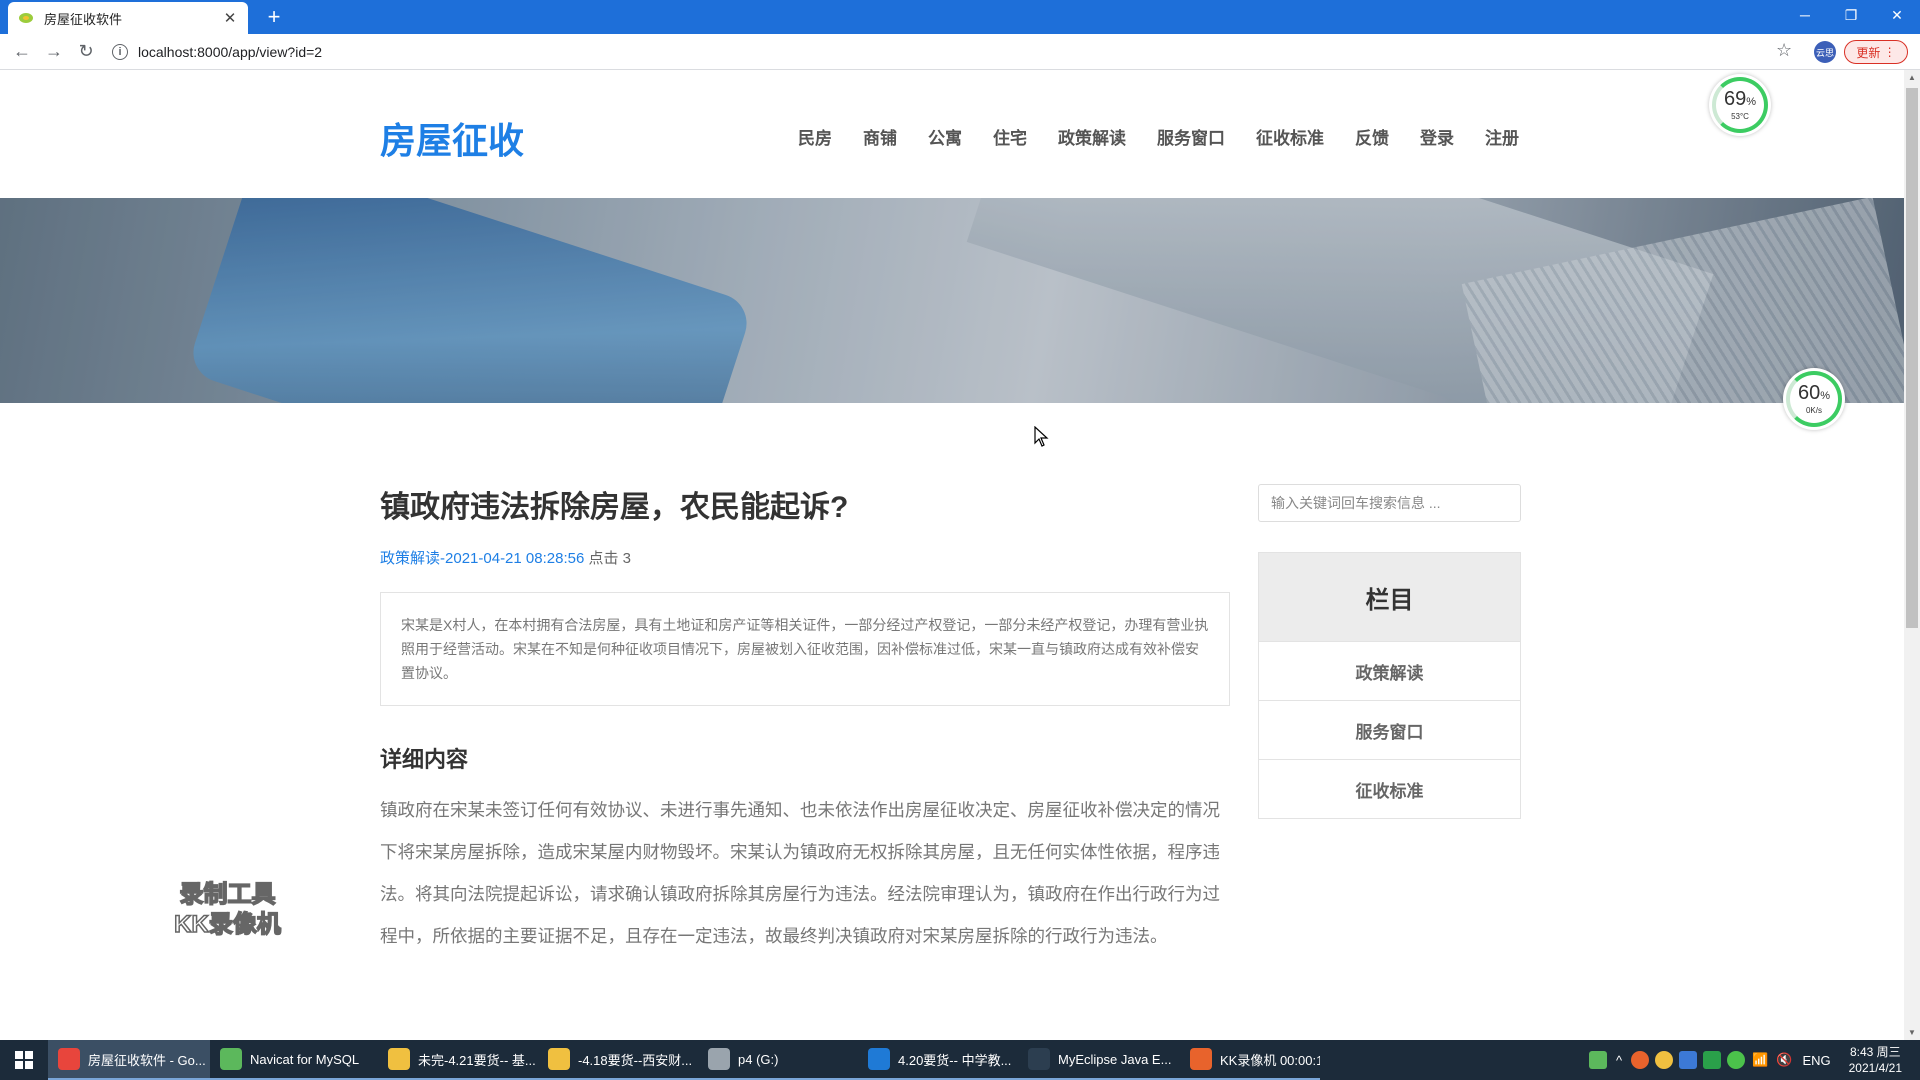 The image size is (1920, 1080). I want to click on tray-expand-icon: ^, so click(1619, 1060).